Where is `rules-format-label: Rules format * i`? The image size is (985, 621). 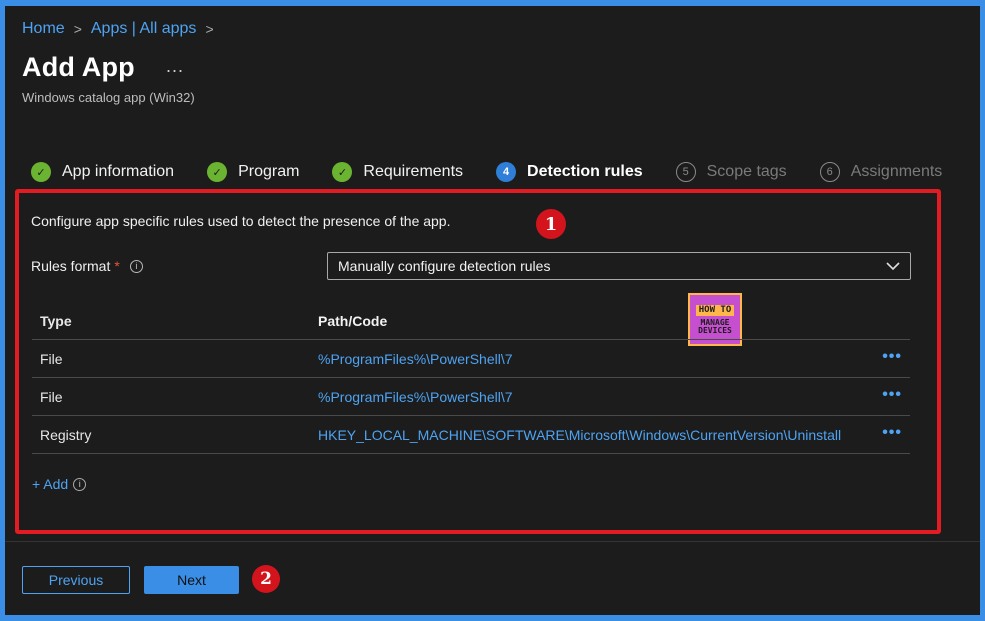 rules-format-label: Rules format * i is located at coordinates (87, 266).